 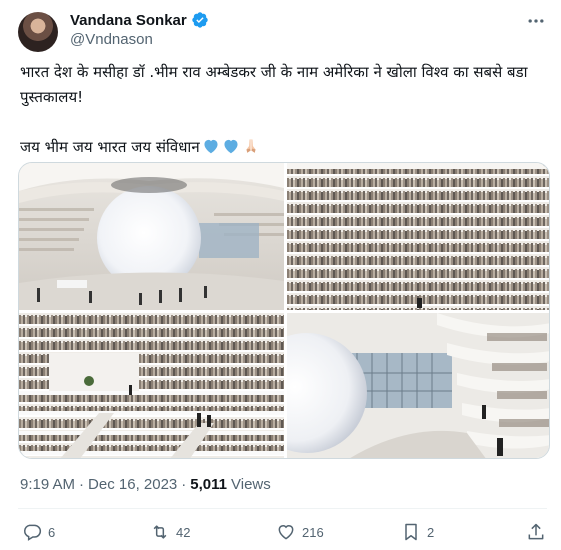 I want to click on bookmark-button: 2, so click(x=417, y=532).